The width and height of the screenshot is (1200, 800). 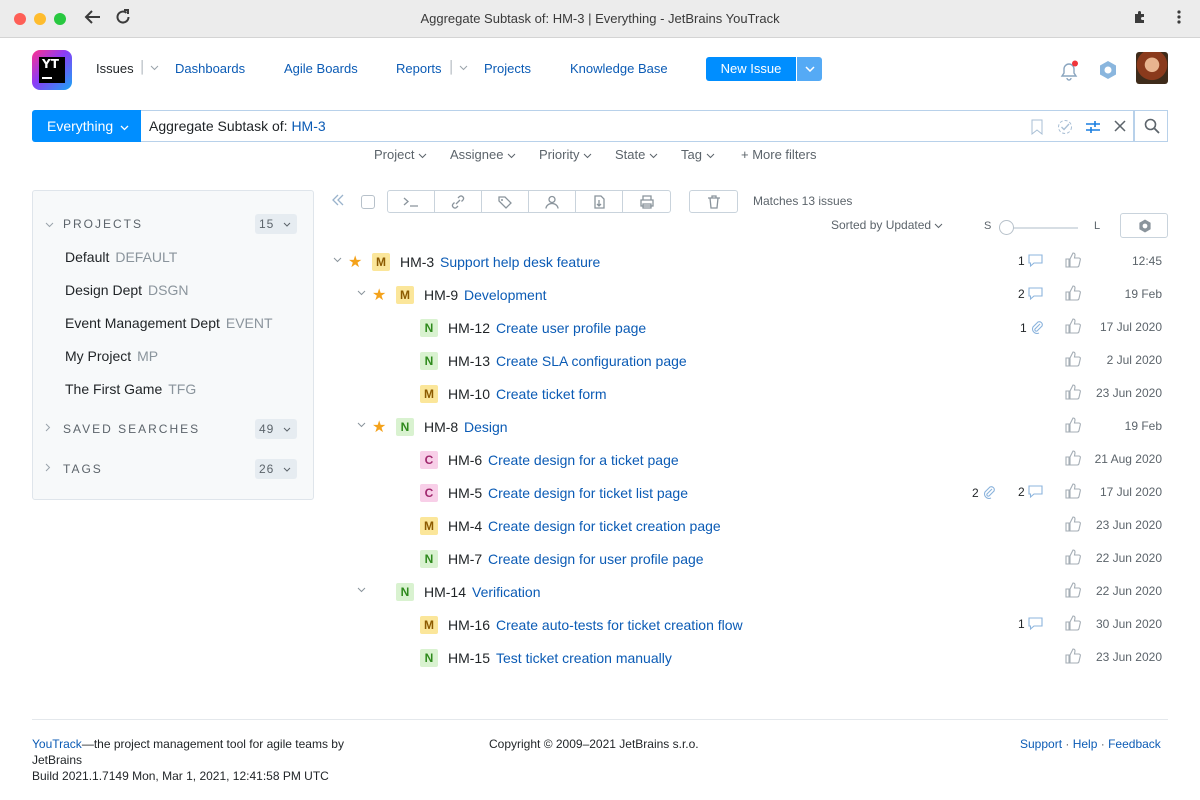 I want to click on tags-count-dropdown: 26, so click(x=276, y=469).